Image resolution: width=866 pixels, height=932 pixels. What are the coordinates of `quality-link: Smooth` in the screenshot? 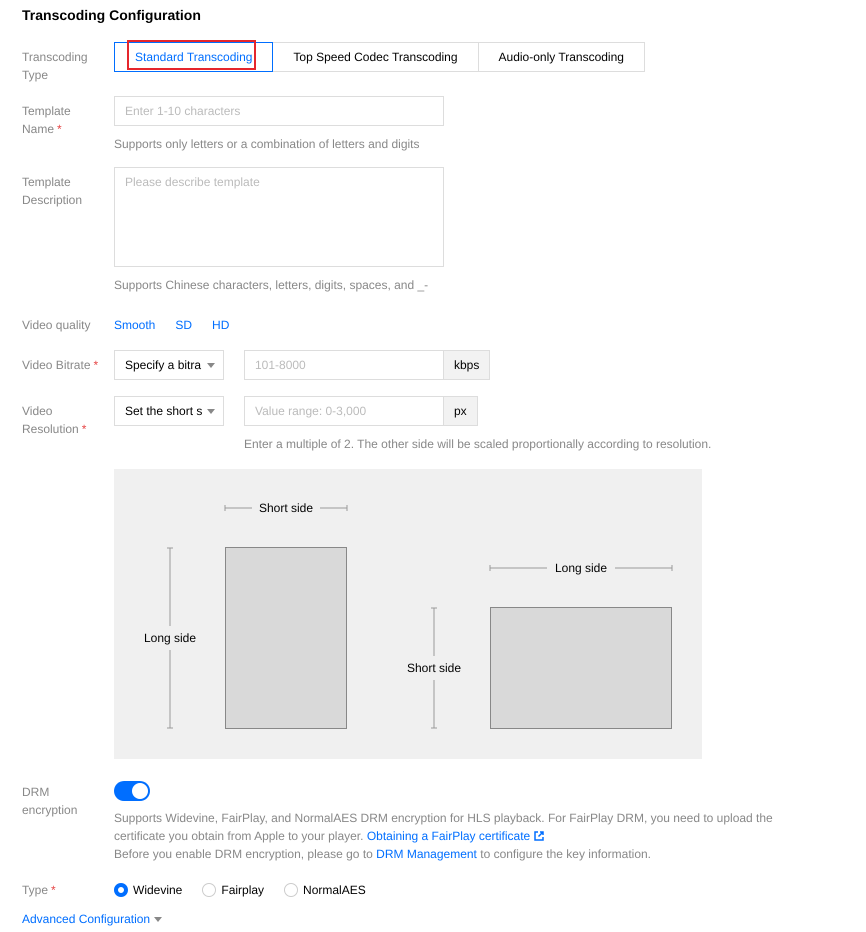 It's located at (135, 325).